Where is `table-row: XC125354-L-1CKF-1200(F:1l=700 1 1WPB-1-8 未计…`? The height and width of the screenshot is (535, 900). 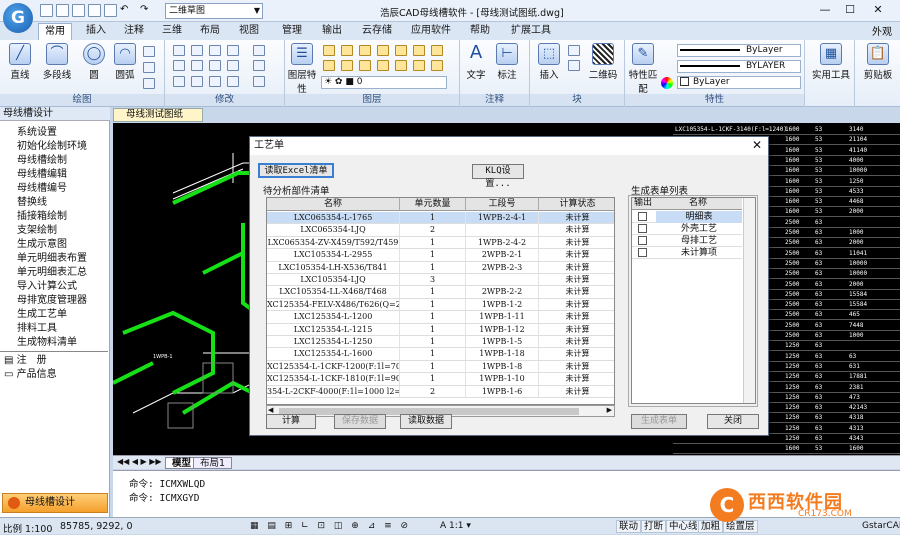 table-row: XC125354-L-1CKF-1200(F:1l=700 1 1WPB-1-8 未计… is located at coordinates (440, 367).